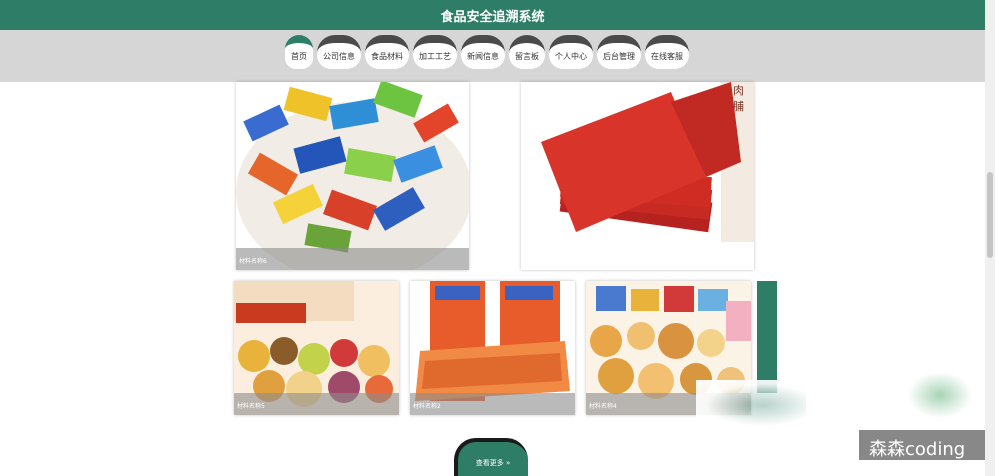 The width and height of the screenshot is (995, 476). I want to click on nav-item-support: 在线客服, so click(667, 52).